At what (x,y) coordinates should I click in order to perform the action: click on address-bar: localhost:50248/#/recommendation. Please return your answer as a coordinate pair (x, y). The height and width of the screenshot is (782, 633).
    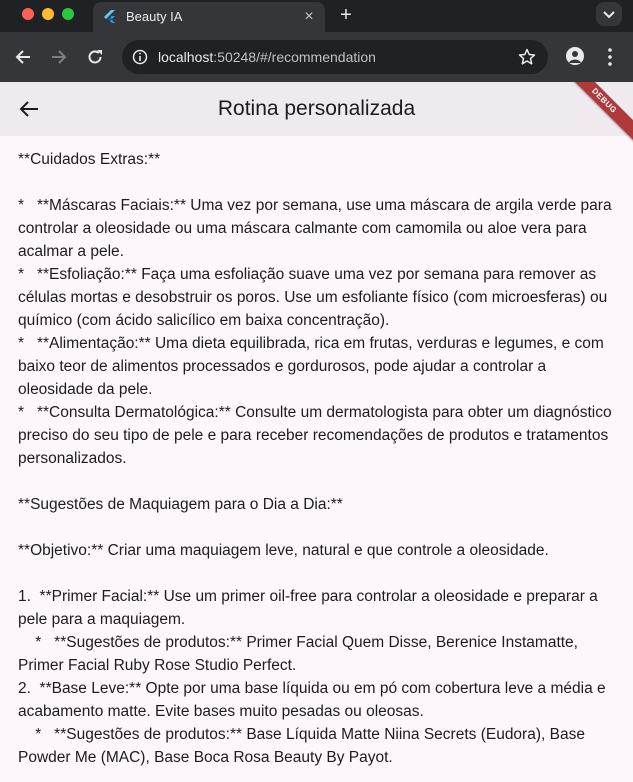
    Looking at the image, I should click on (335, 57).